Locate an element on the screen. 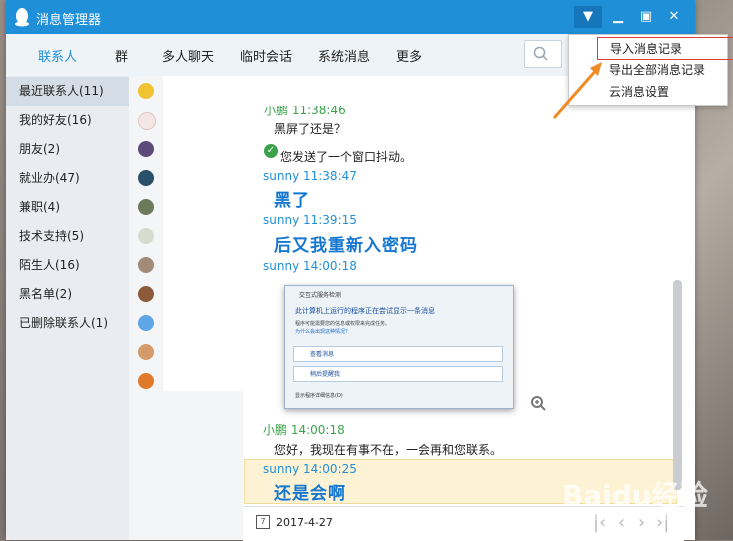  triangle-down-icon: ▼ is located at coordinates (588, 16).